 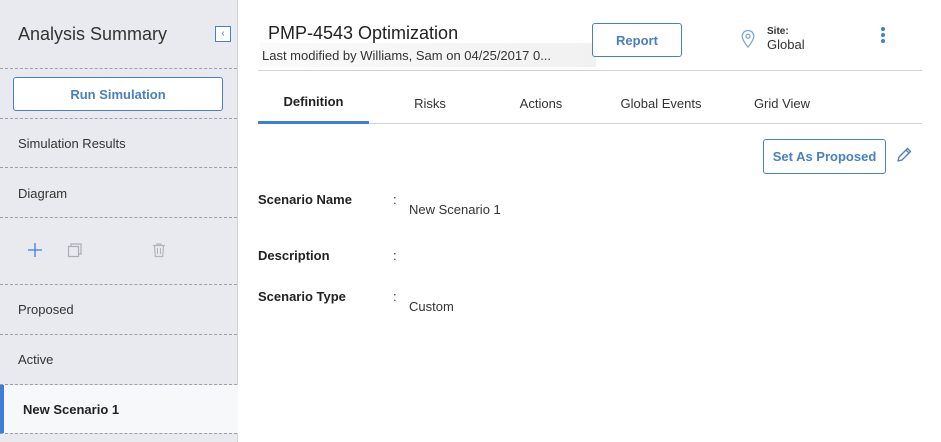 What do you see at coordinates (748, 39) in the screenshot?
I see `location-pin-icon` at bounding box center [748, 39].